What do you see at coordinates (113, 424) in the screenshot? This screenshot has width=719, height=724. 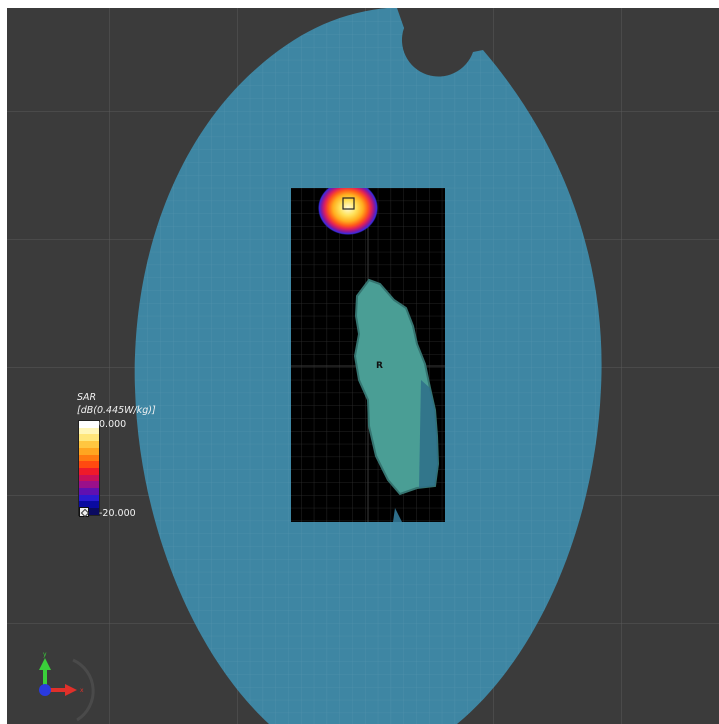 I see `legend-max-label: 0.000` at bounding box center [113, 424].